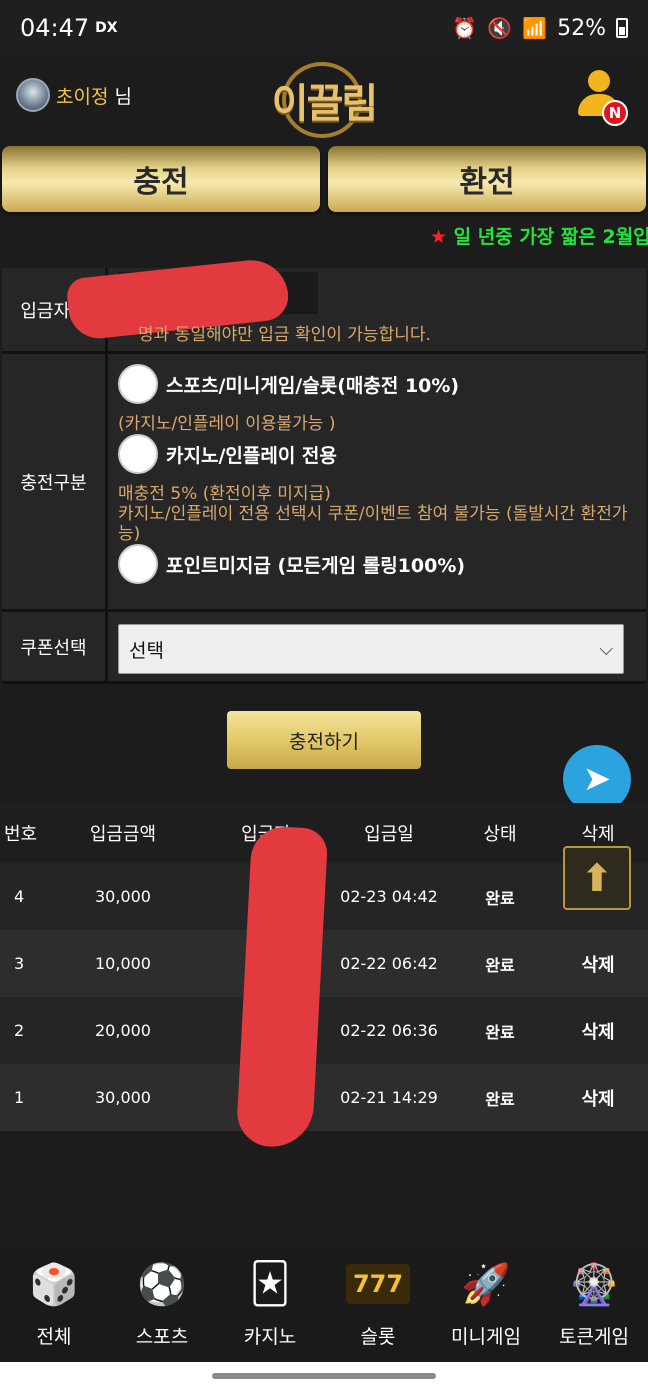 Image resolution: width=648 pixels, height=1390 pixels. I want to click on radio-casino, so click(138, 454).